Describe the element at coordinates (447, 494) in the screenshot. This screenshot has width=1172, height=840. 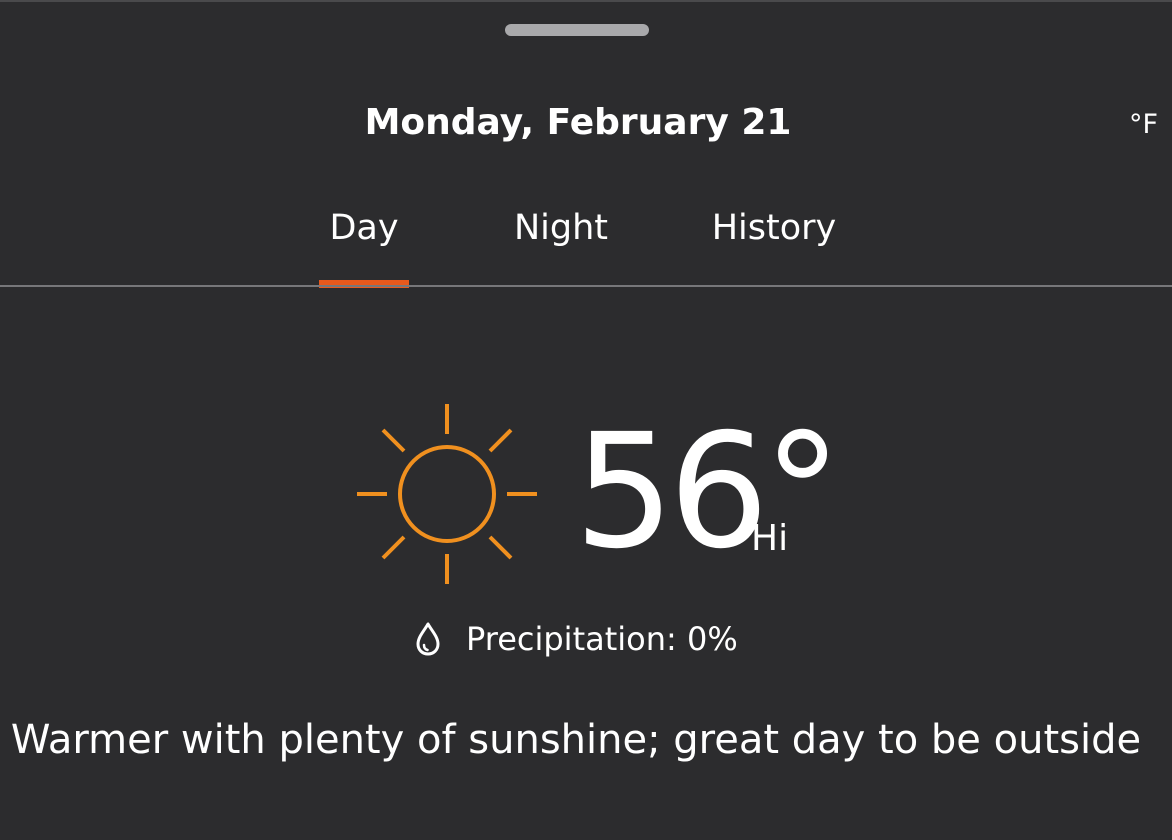
I see `sun-icon` at that location.